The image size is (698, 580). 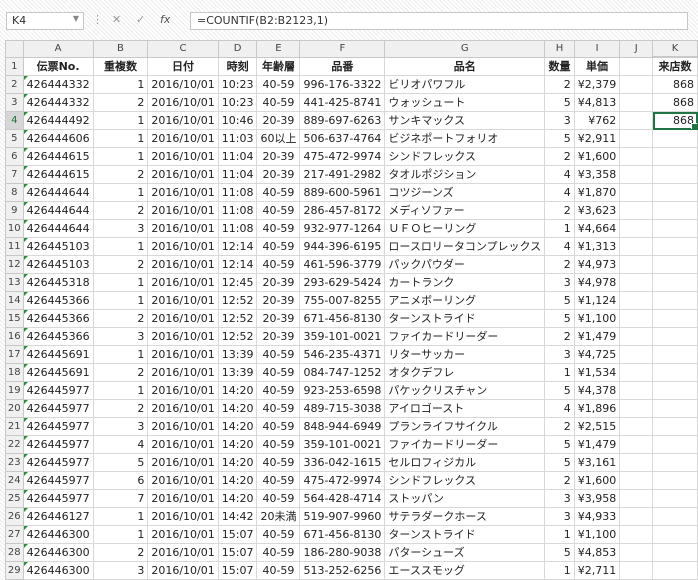 I want to click on cell-j11, so click(x=636, y=246).